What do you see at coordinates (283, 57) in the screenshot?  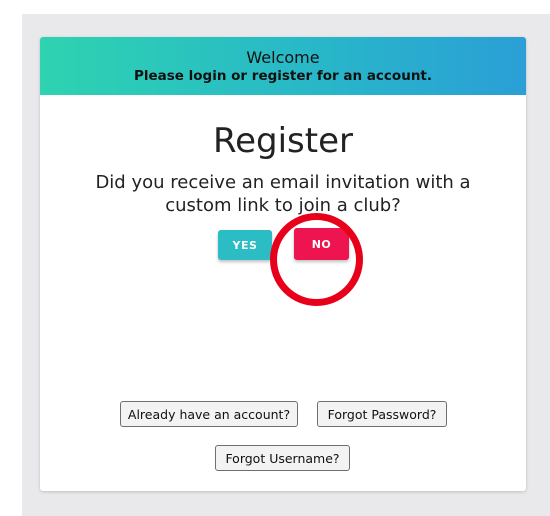 I see `welcome-title: Welcome` at bounding box center [283, 57].